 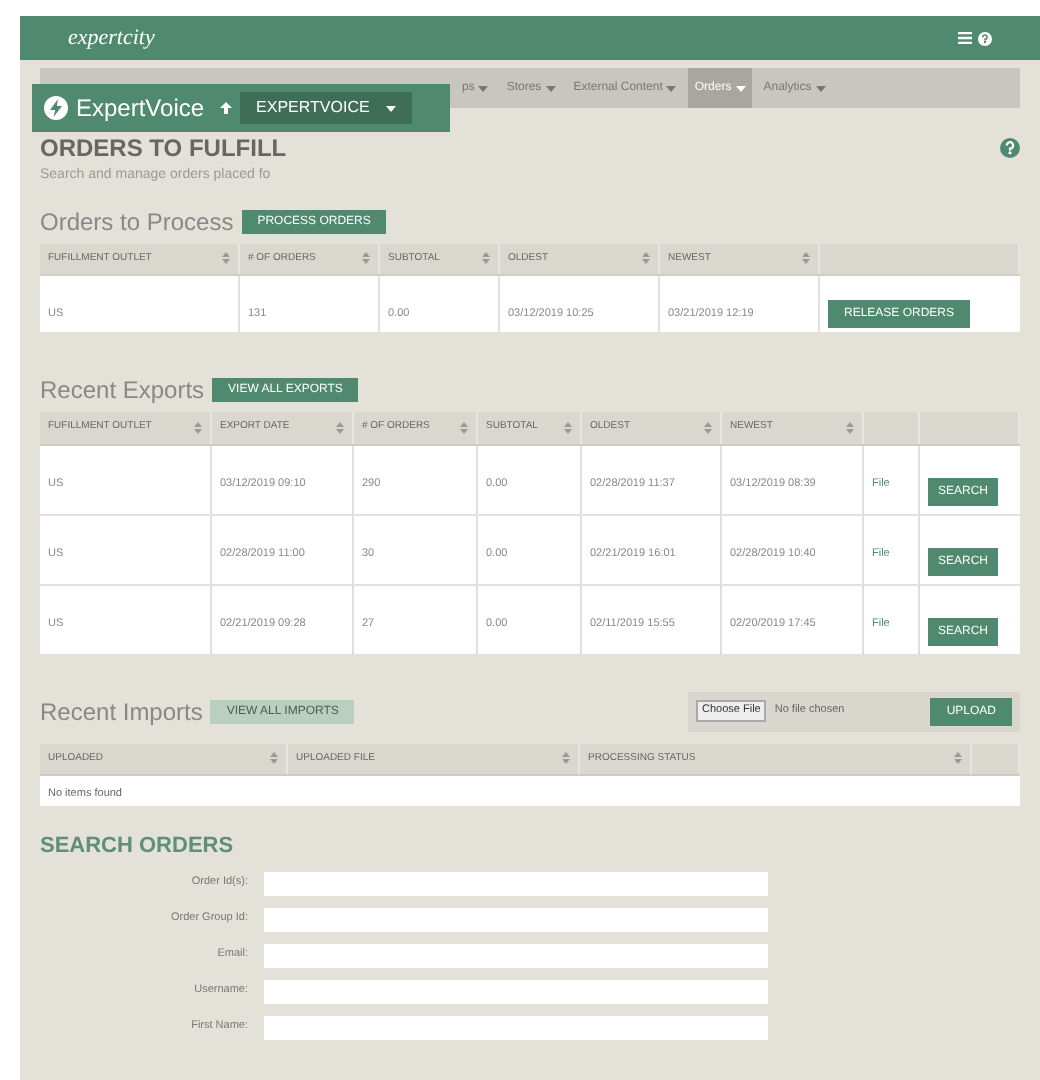 What do you see at coordinates (56, 108) in the screenshot?
I see `bolt-icon` at bounding box center [56, 108].